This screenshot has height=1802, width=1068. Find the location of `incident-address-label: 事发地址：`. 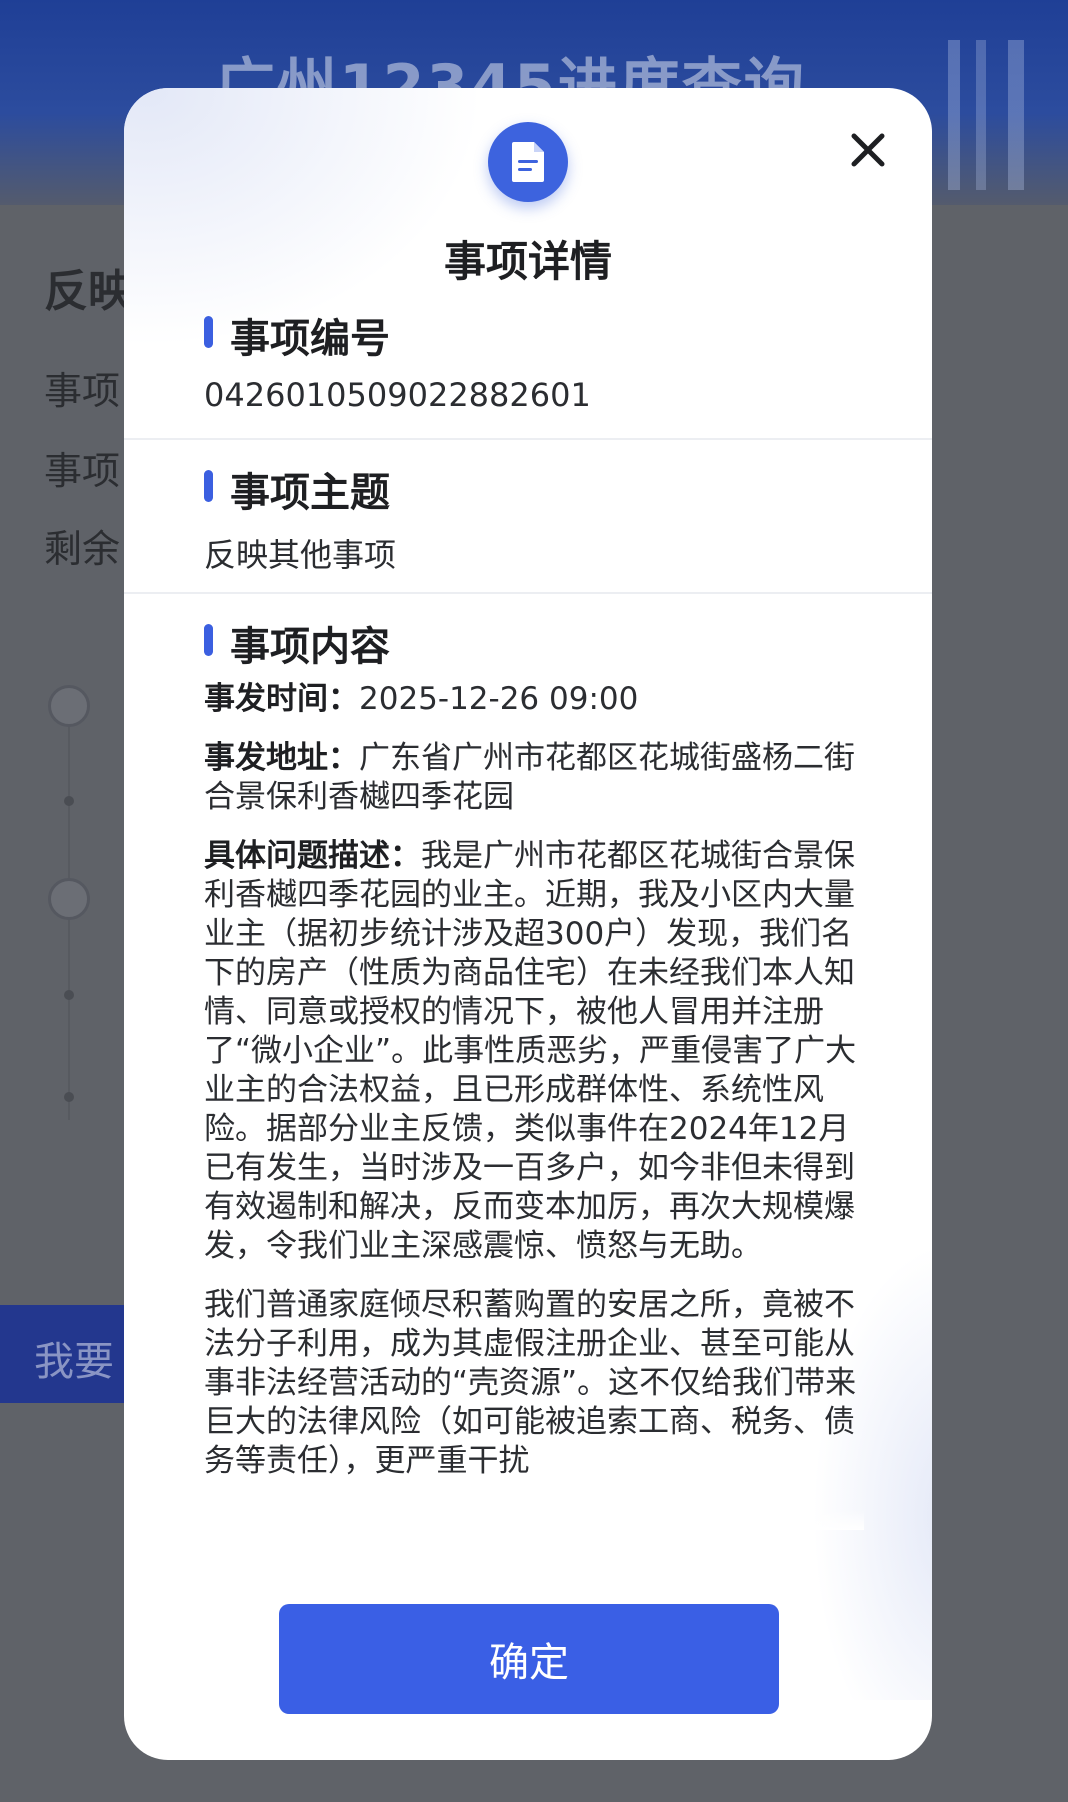

incident-address-label: 事发地址： is located at coordinates (281, 758).